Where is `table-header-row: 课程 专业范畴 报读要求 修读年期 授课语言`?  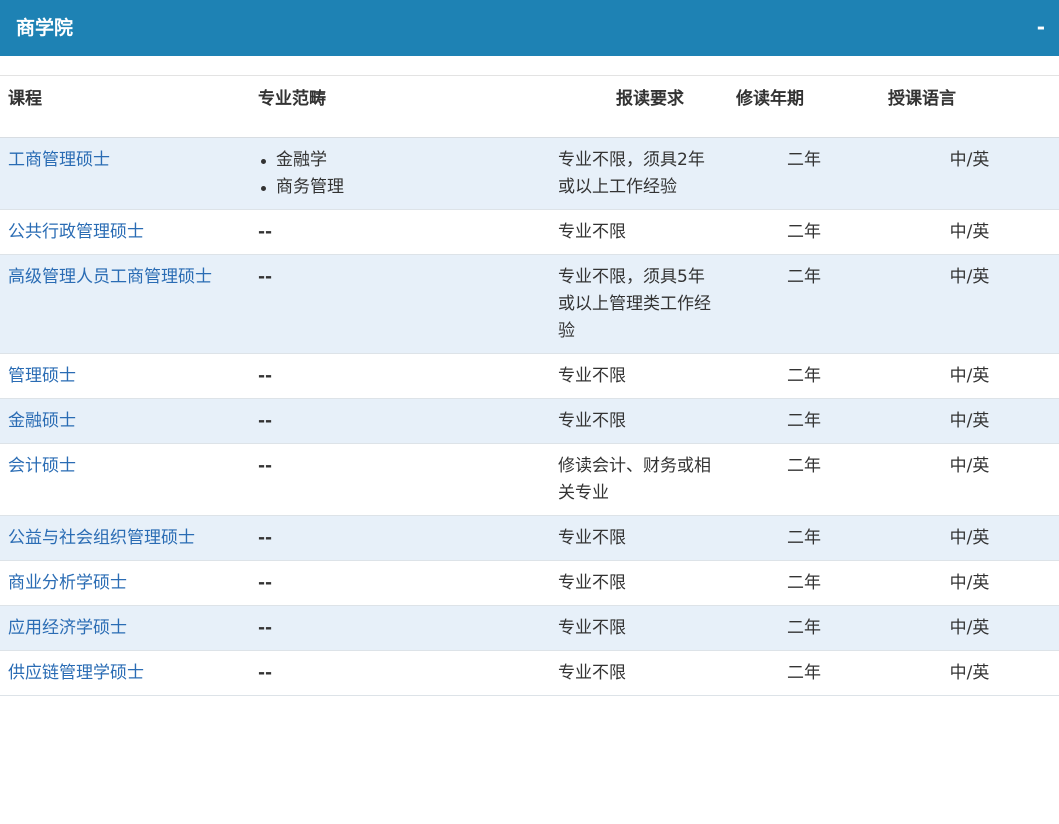
table-header-row: 课程 专业范畴 报读要求 修读年期 授课语言 is located at coordinates (529, 106).